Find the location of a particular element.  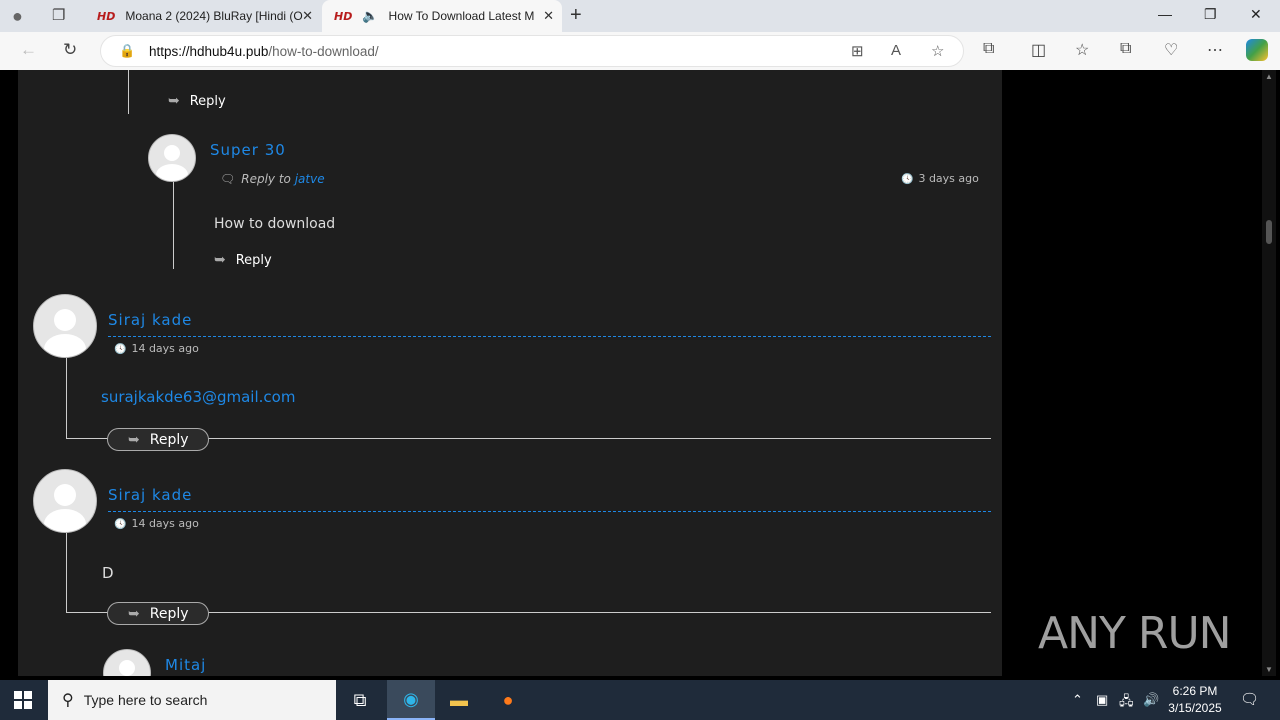

anyrun-watermark: ANY RUN is located at coordinates (1135, 633).